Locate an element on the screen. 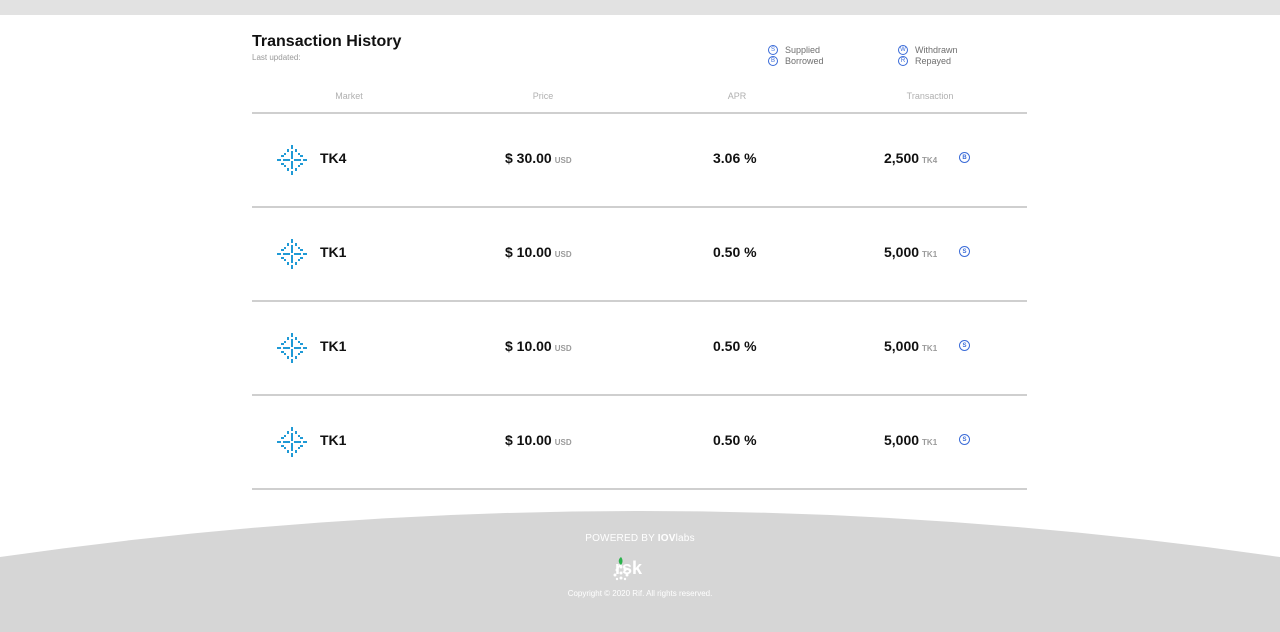 The image size is (1280, 632). powered-prefix: POWERED BY is located at coordinates (621, 538).